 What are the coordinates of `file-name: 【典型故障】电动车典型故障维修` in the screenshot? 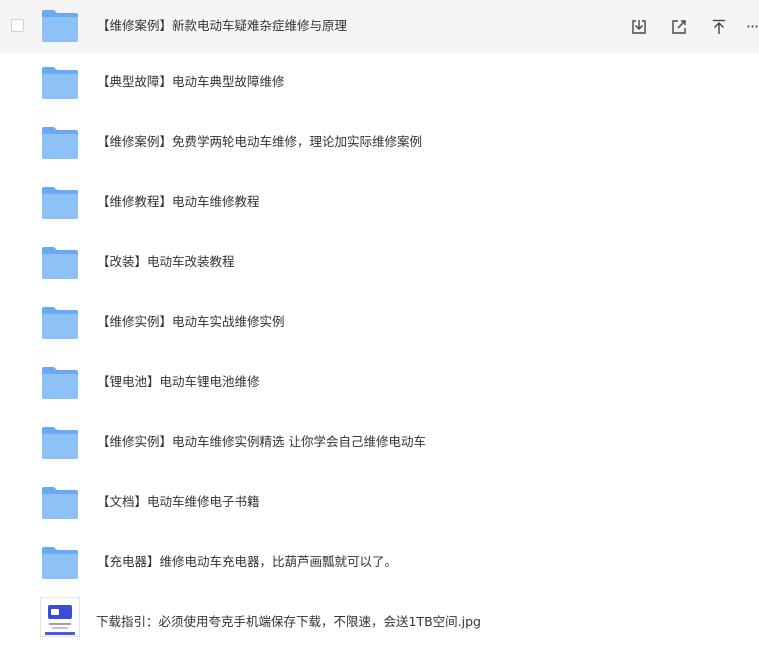 It's located at (191, 82).